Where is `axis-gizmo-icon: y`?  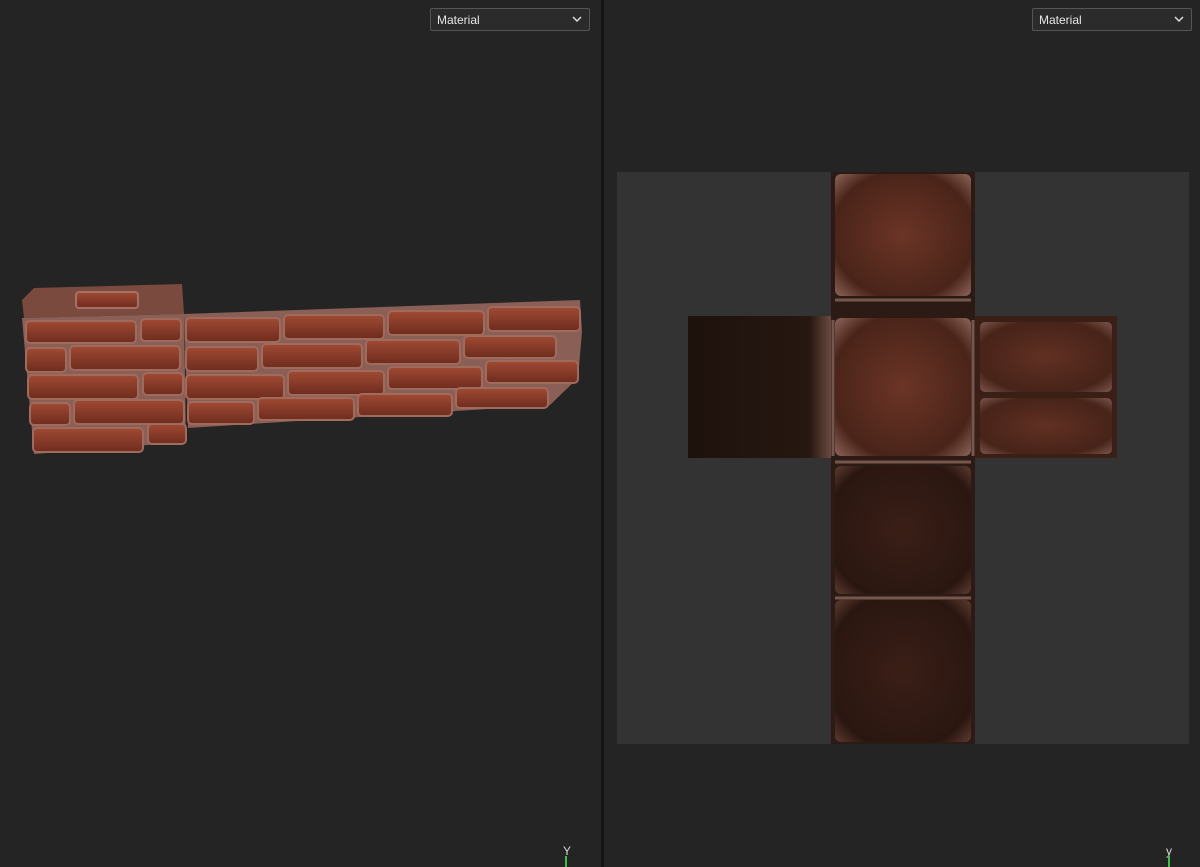
axis-gizmo-icon: y is located at coordinates (1171, 856).